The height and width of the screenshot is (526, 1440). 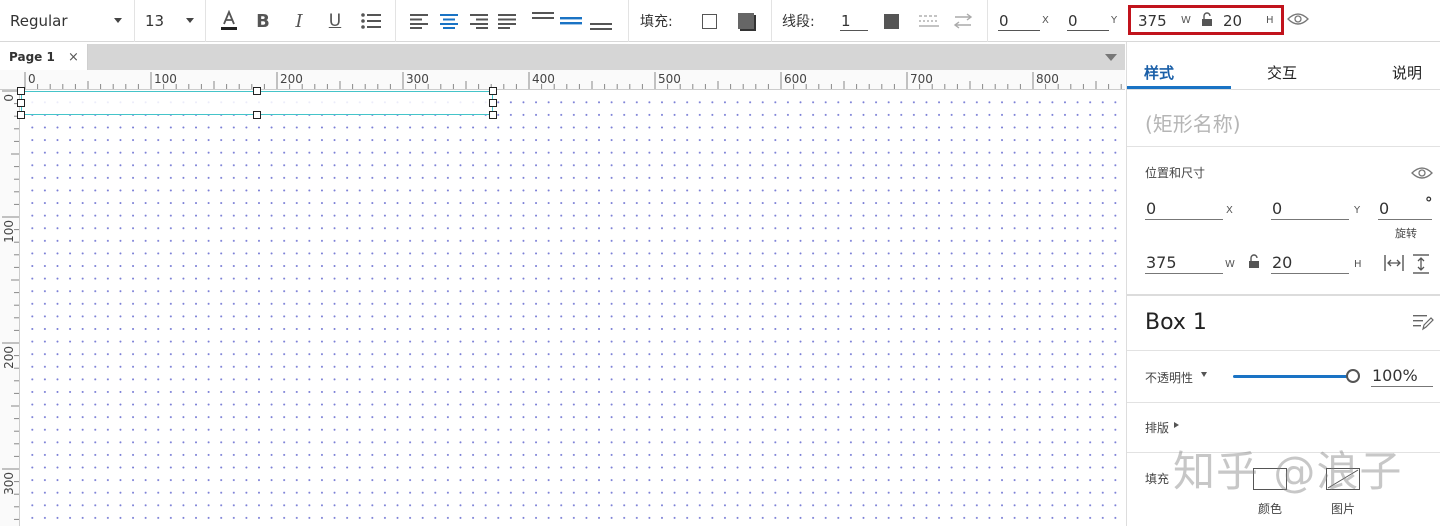 I want to click on panel-y-input, so click(x=1310, y=209).